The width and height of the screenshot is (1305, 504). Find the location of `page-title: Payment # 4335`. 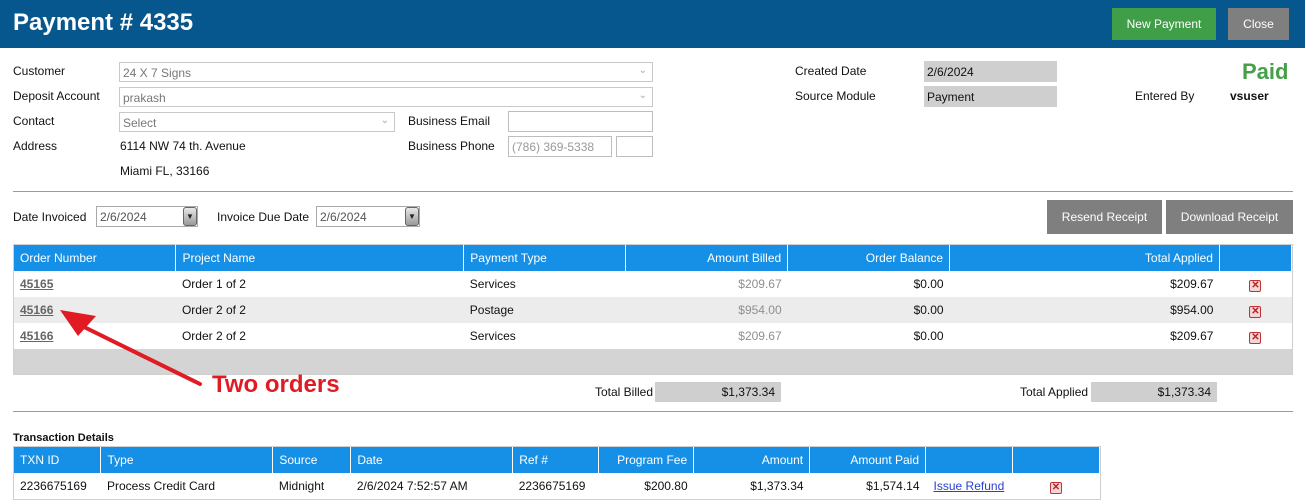

page-title: Payment # 4335 is located at coordinates (103, 22).